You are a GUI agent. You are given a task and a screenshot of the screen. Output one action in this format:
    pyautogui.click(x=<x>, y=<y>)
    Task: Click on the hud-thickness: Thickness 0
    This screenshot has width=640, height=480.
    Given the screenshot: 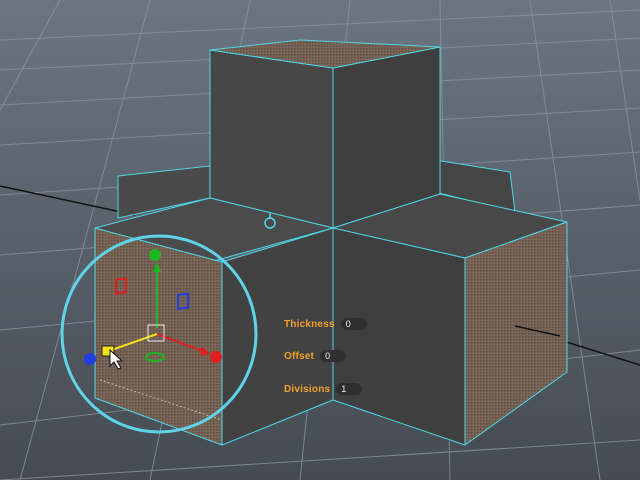 What is the action you would take?
    pyautogui.click(x=325, y=324)
    